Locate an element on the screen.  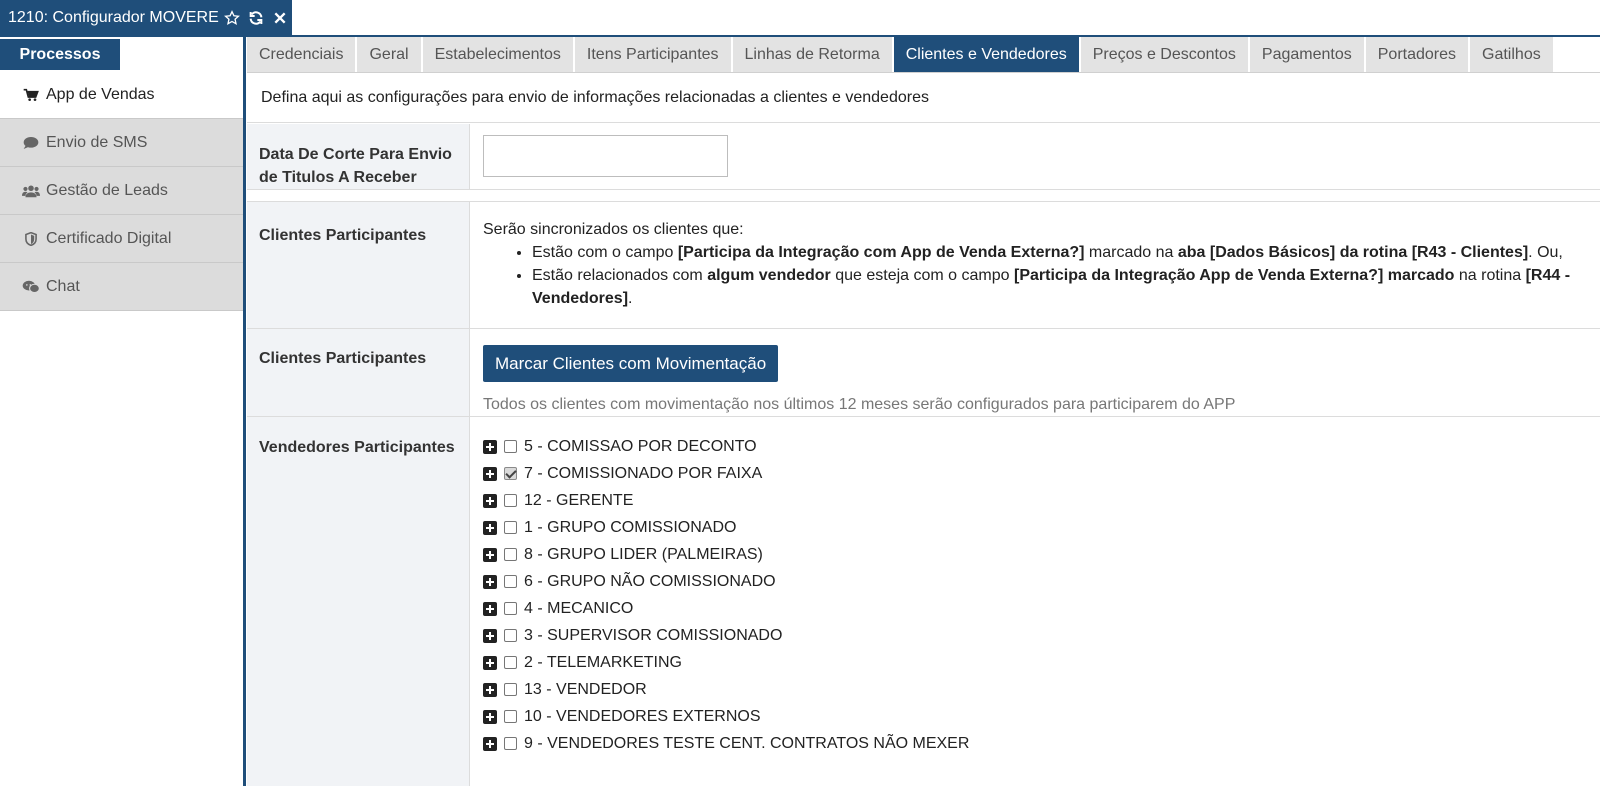
tab-portadores: Portadores is located at coordinates (1417, 54).